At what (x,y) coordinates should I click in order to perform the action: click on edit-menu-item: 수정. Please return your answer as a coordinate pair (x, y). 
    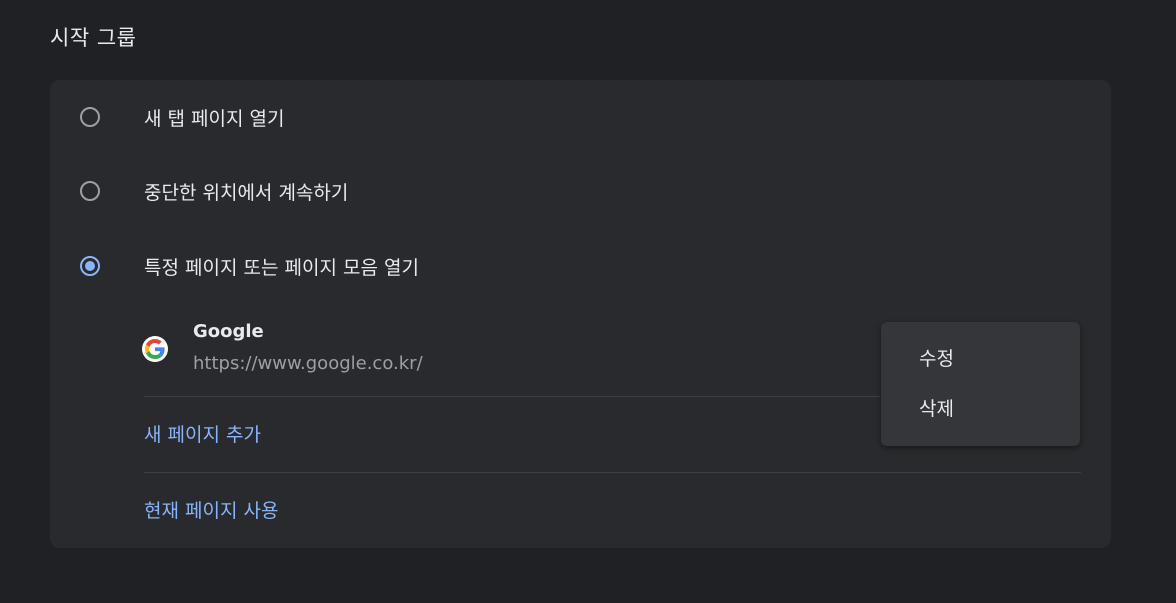
    Looking at the image, I should click on (980, 357).